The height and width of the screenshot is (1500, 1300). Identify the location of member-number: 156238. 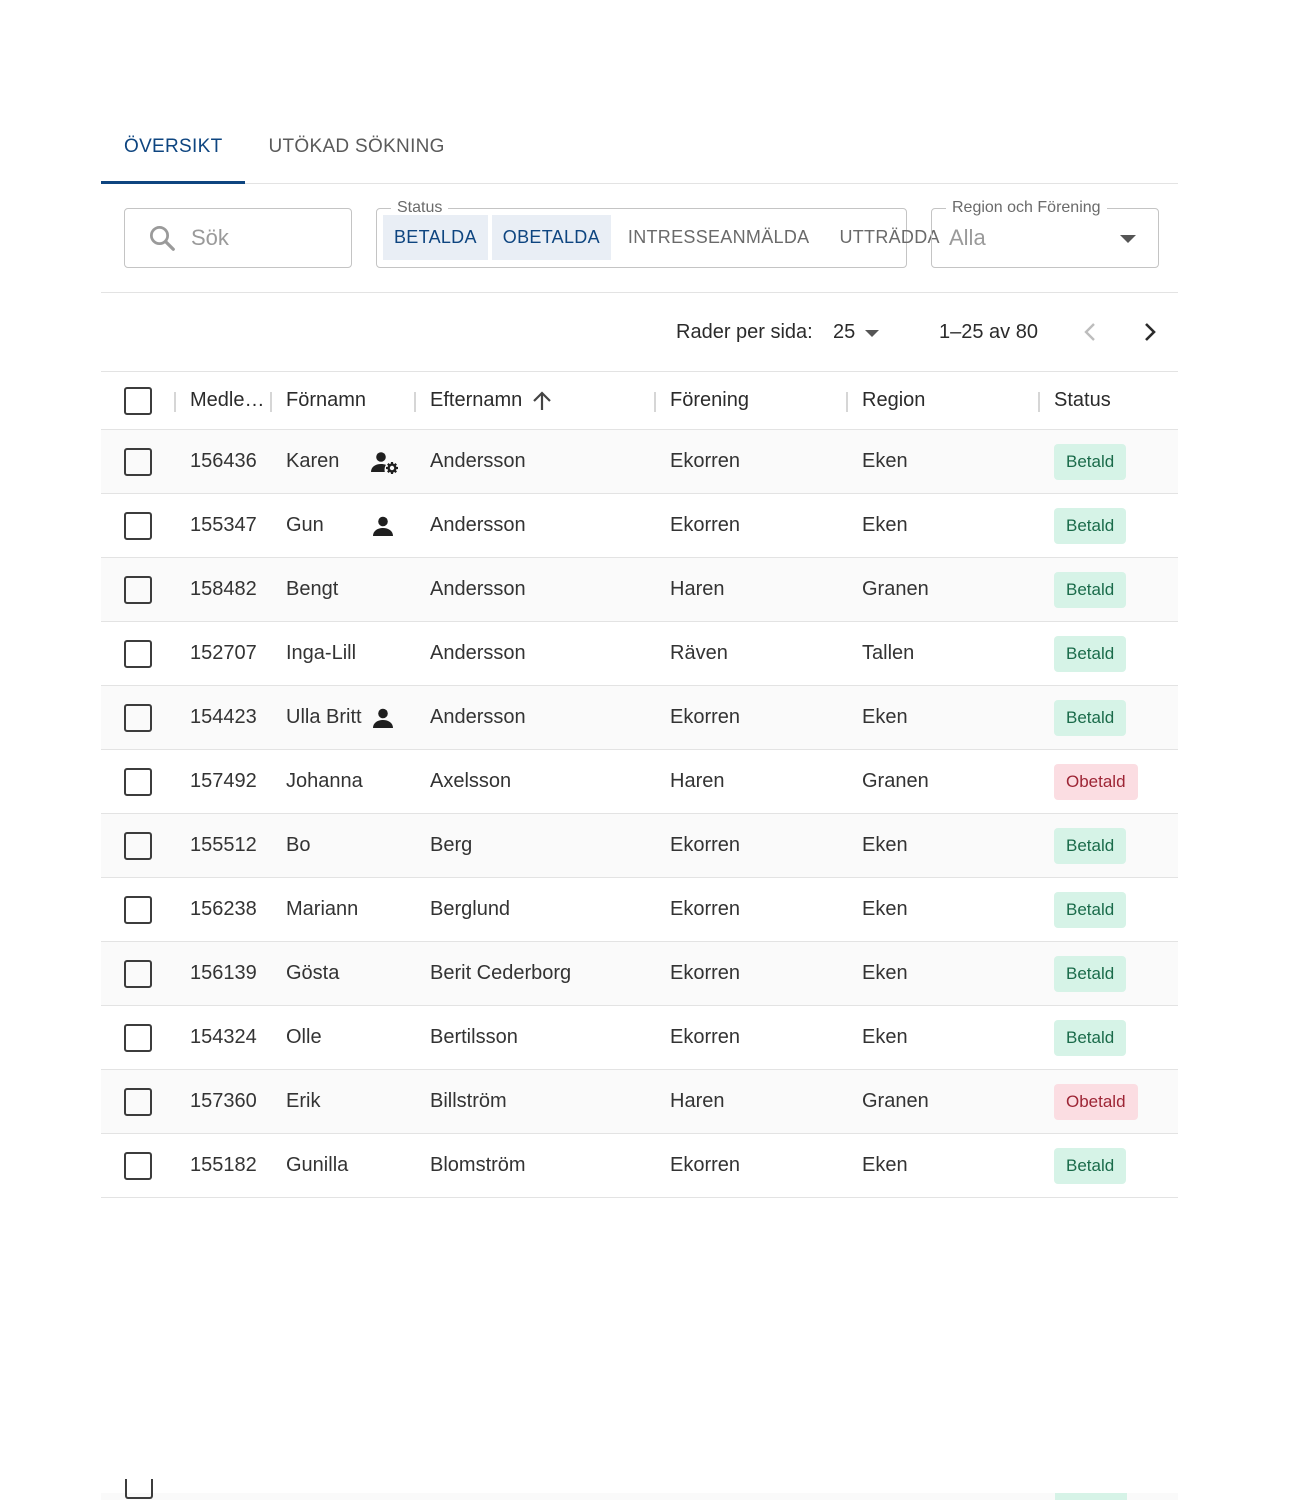
(223, 909).